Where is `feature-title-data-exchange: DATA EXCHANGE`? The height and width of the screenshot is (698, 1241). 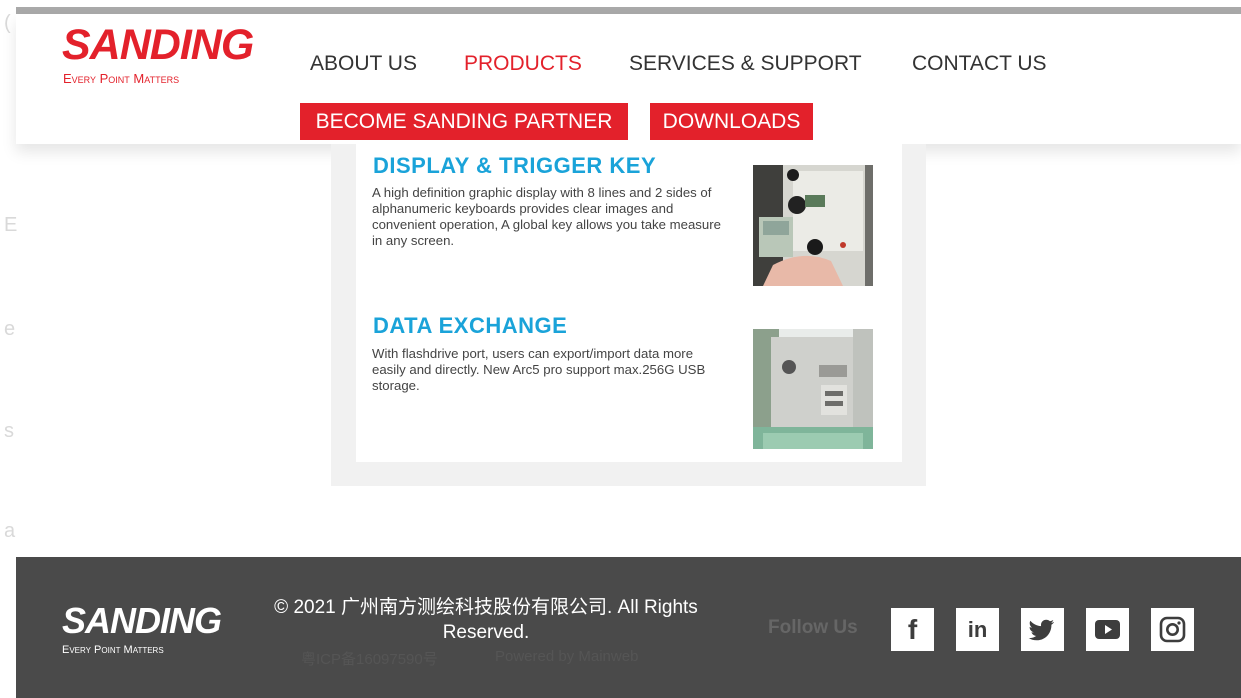
feature-title-data-exchange: DATA EXCHANGE is located at coordinates (470, 325).